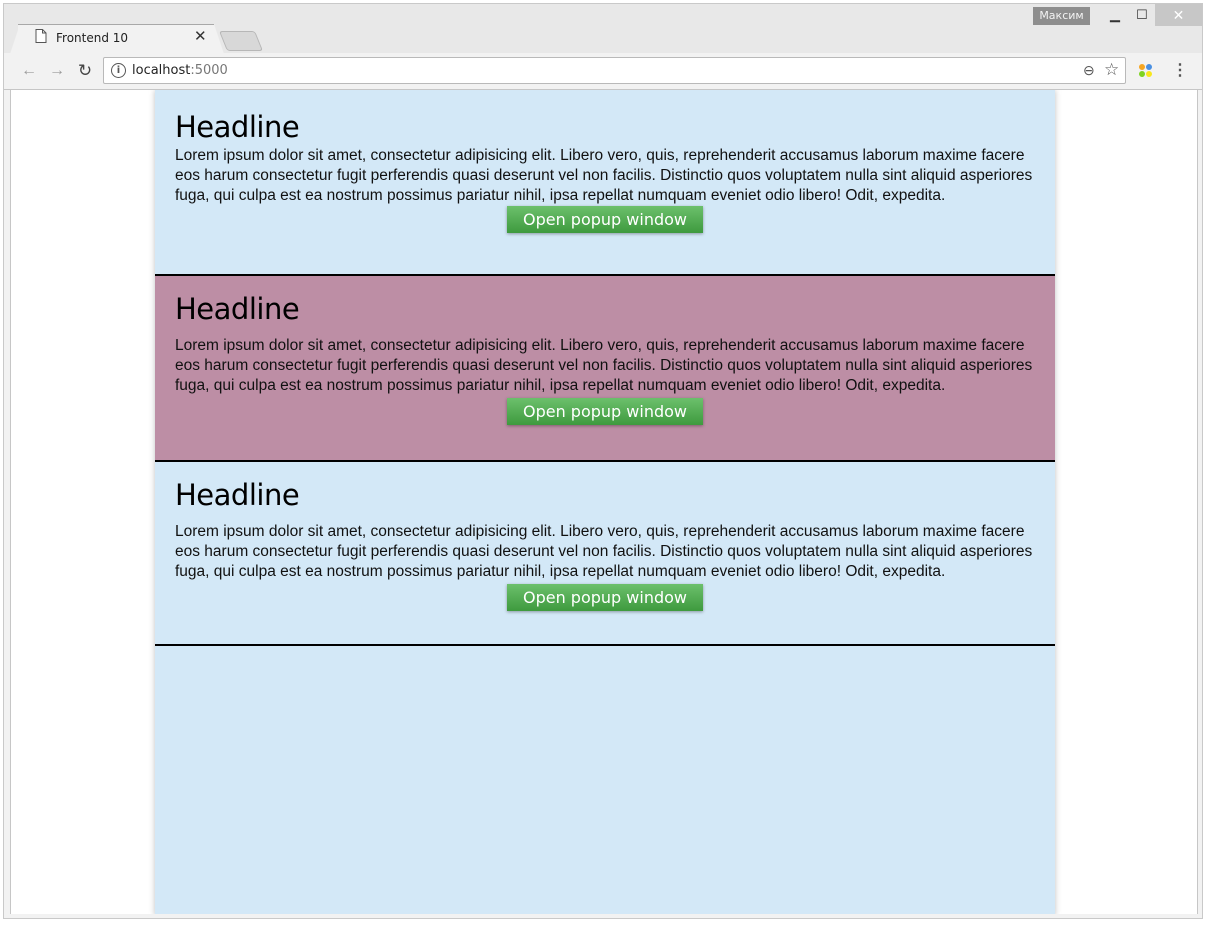  I want to click on reload-icon: ↻, so click(85, 71).